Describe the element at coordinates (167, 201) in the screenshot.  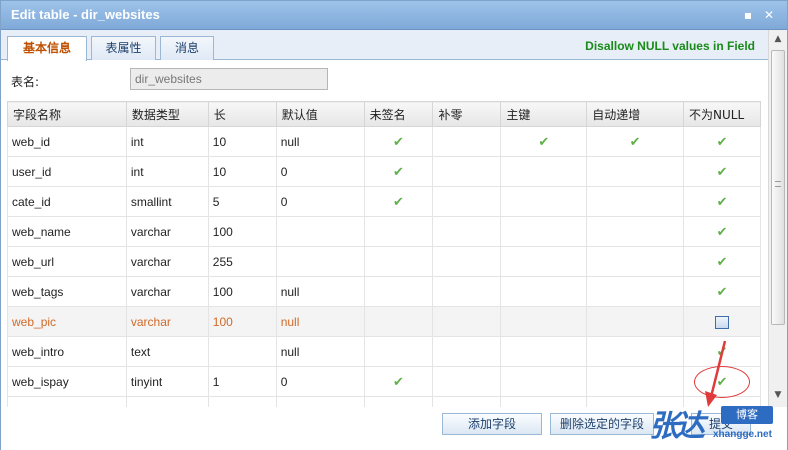
I see `cell-type: smallint` at that location.